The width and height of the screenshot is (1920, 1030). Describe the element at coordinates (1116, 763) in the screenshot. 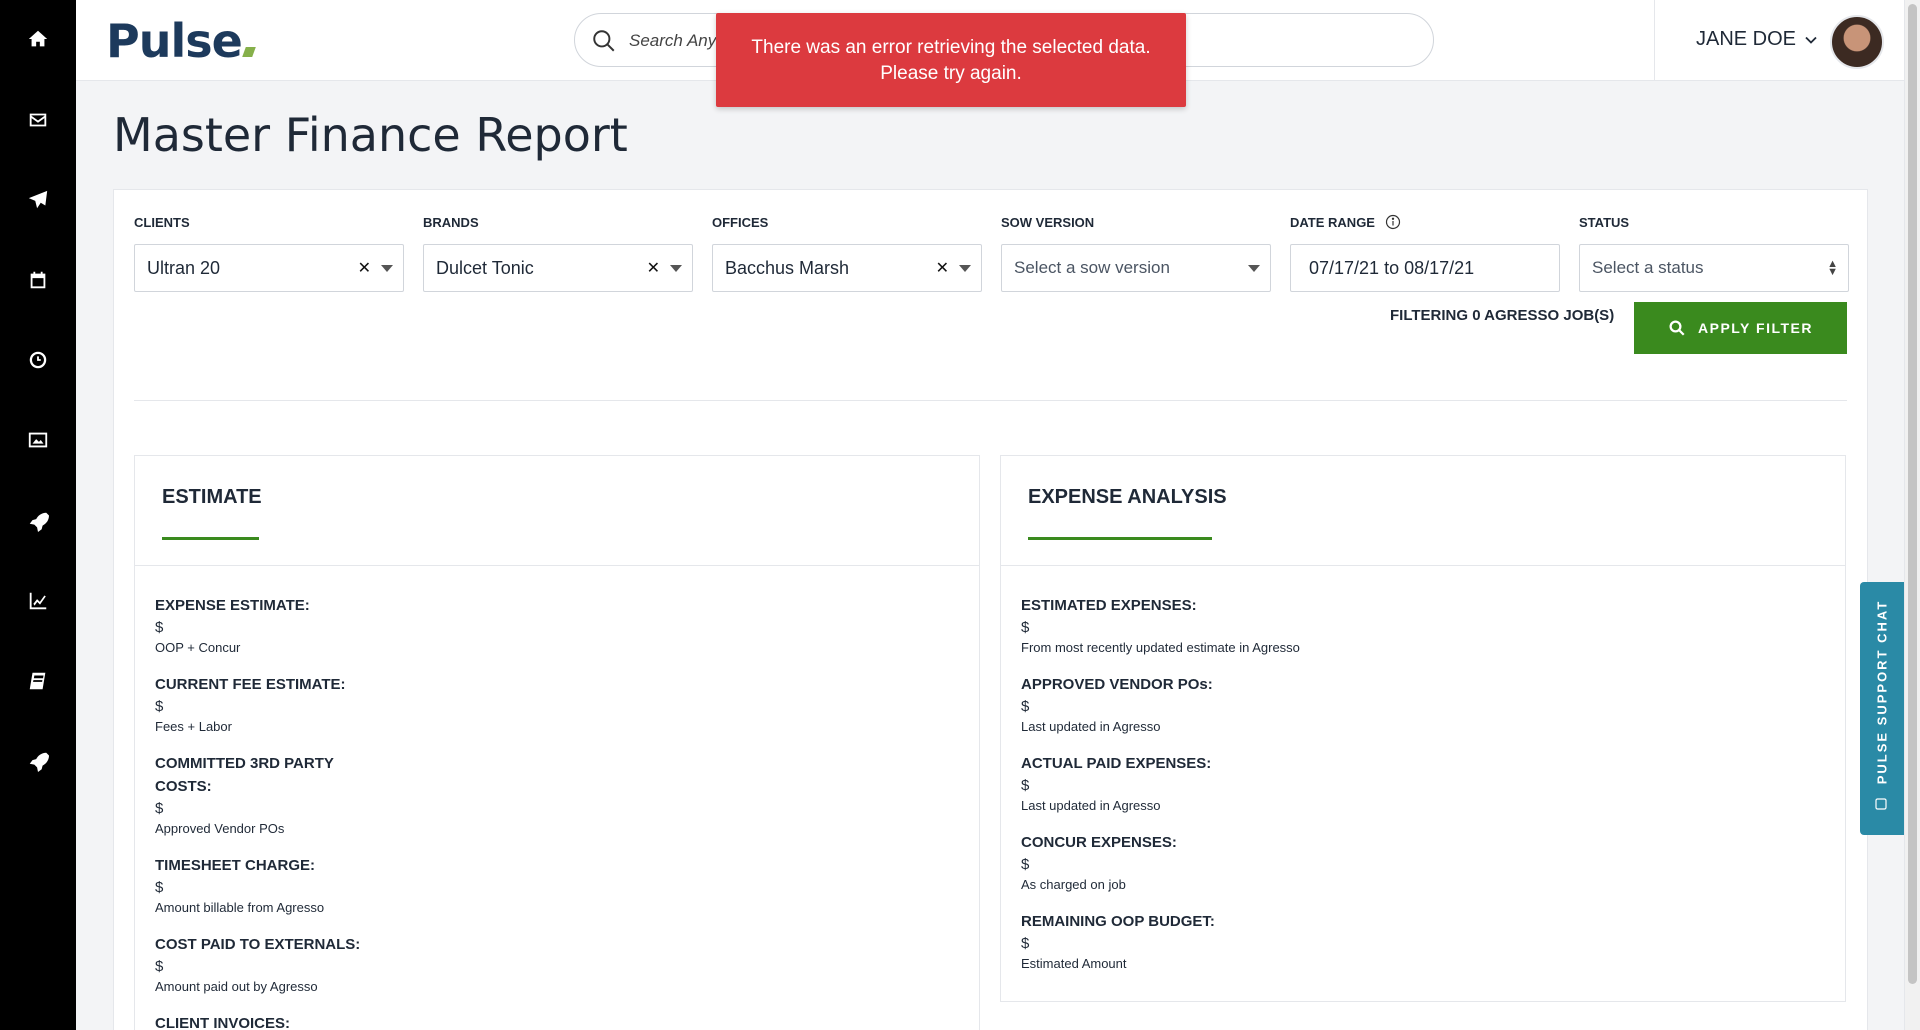

I see `metric-label: ACTUAL PAID EXPENSES:` at that location.